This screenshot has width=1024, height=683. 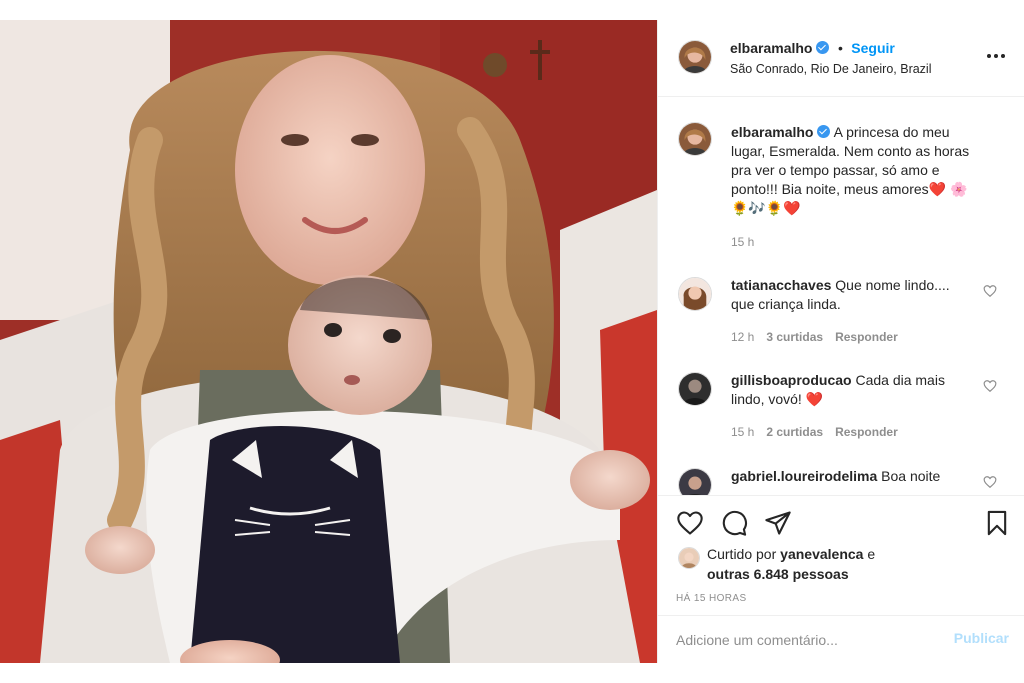 I want to click on comment-2-meta: 15 h 2 curtidas Responder, so click(x=814, y=432).